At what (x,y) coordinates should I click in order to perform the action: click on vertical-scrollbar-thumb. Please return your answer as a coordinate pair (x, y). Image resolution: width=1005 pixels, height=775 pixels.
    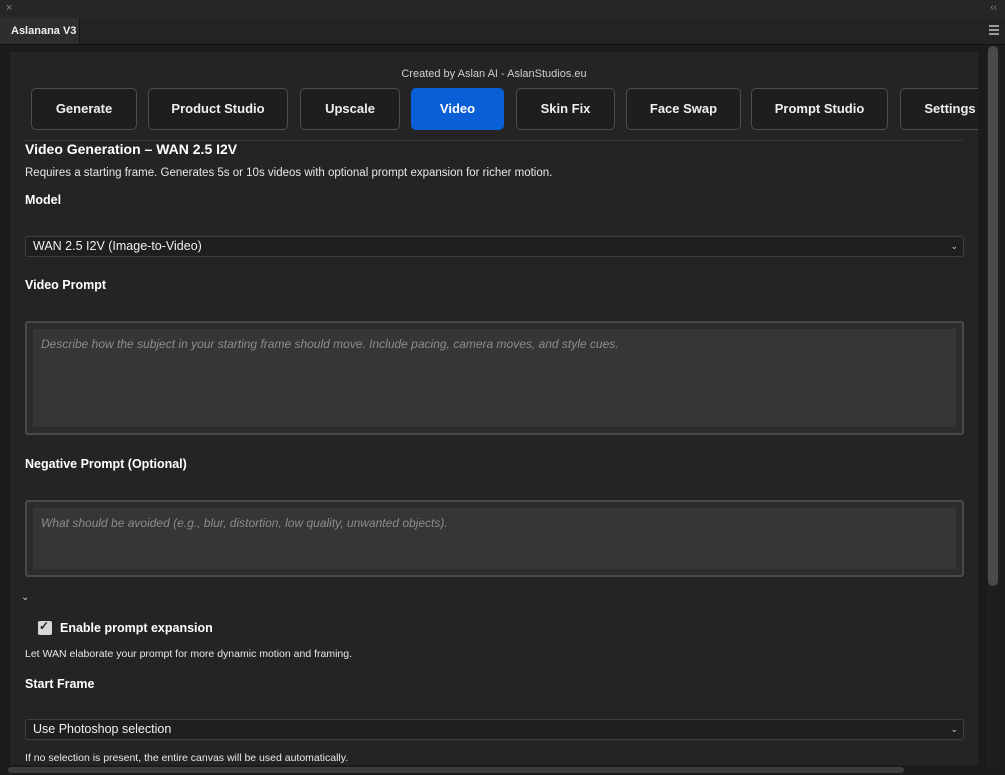
    Looking at the image, I should click on (993, 316).